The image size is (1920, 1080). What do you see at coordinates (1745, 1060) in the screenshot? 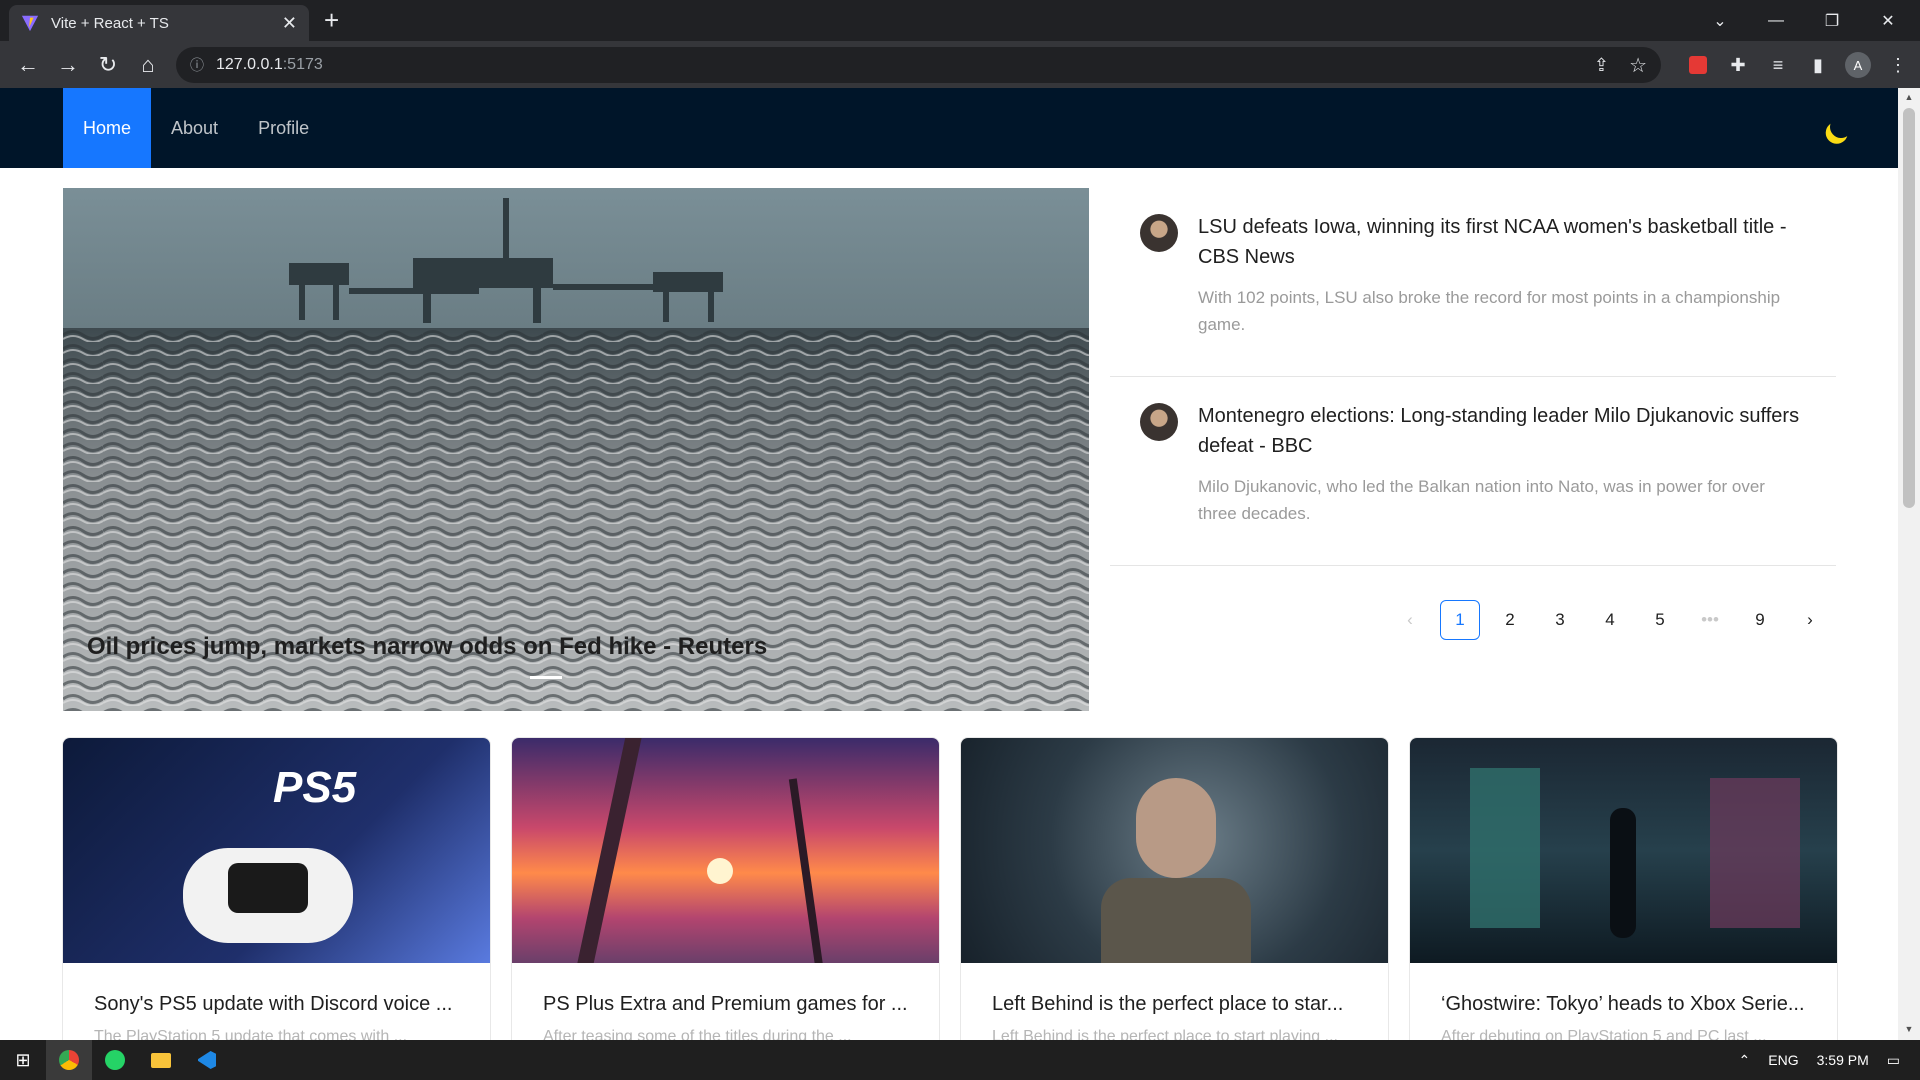
I see `tray-chevron-icon: ⌃` at bounding box center [1745, 1060].